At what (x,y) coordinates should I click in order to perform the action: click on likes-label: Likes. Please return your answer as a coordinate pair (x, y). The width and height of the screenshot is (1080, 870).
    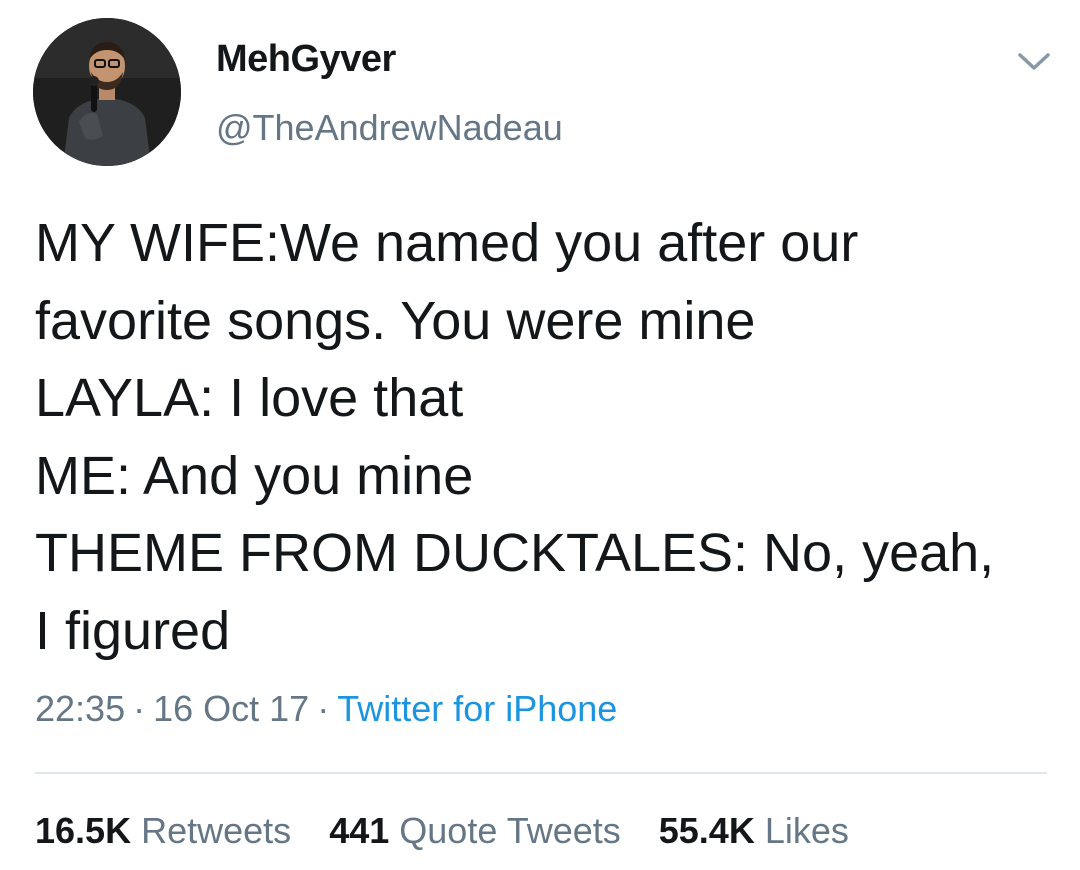
    Looking at the image, I should click on (806, 830).